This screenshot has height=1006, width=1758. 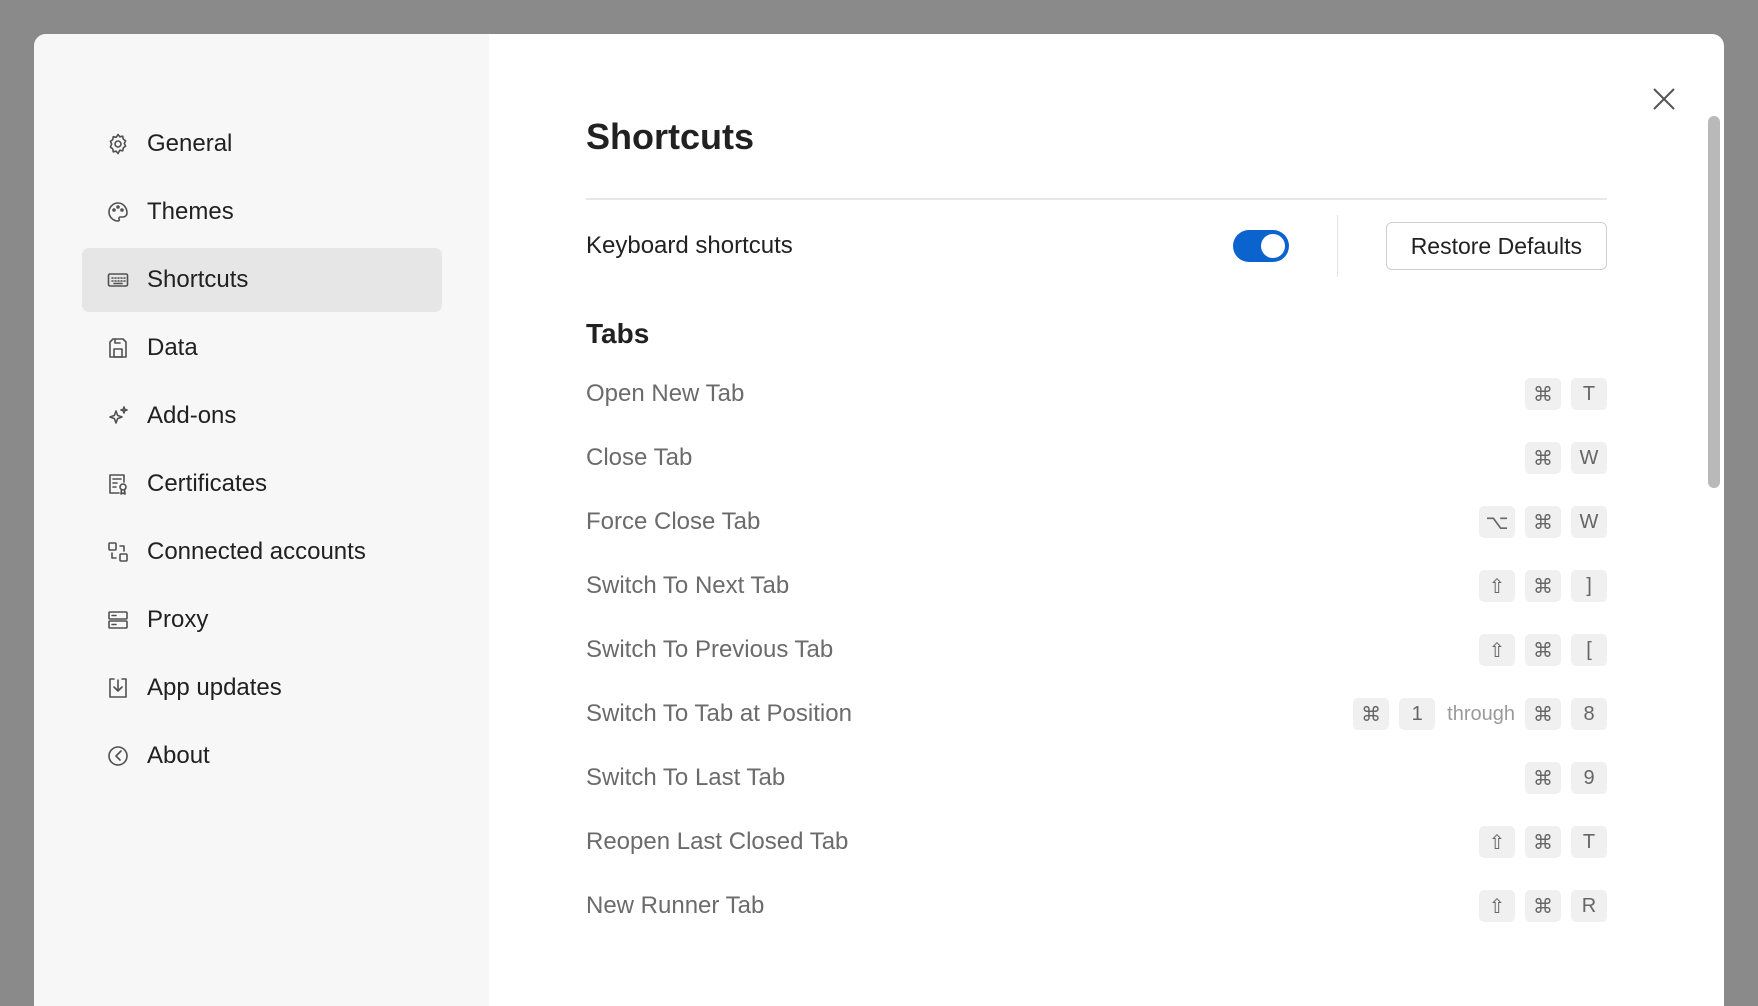 What do you see at coordinates (190, 211) in the screenshot?
I see `sidebar-item-label: Themes` at bounding box center [190, 211].